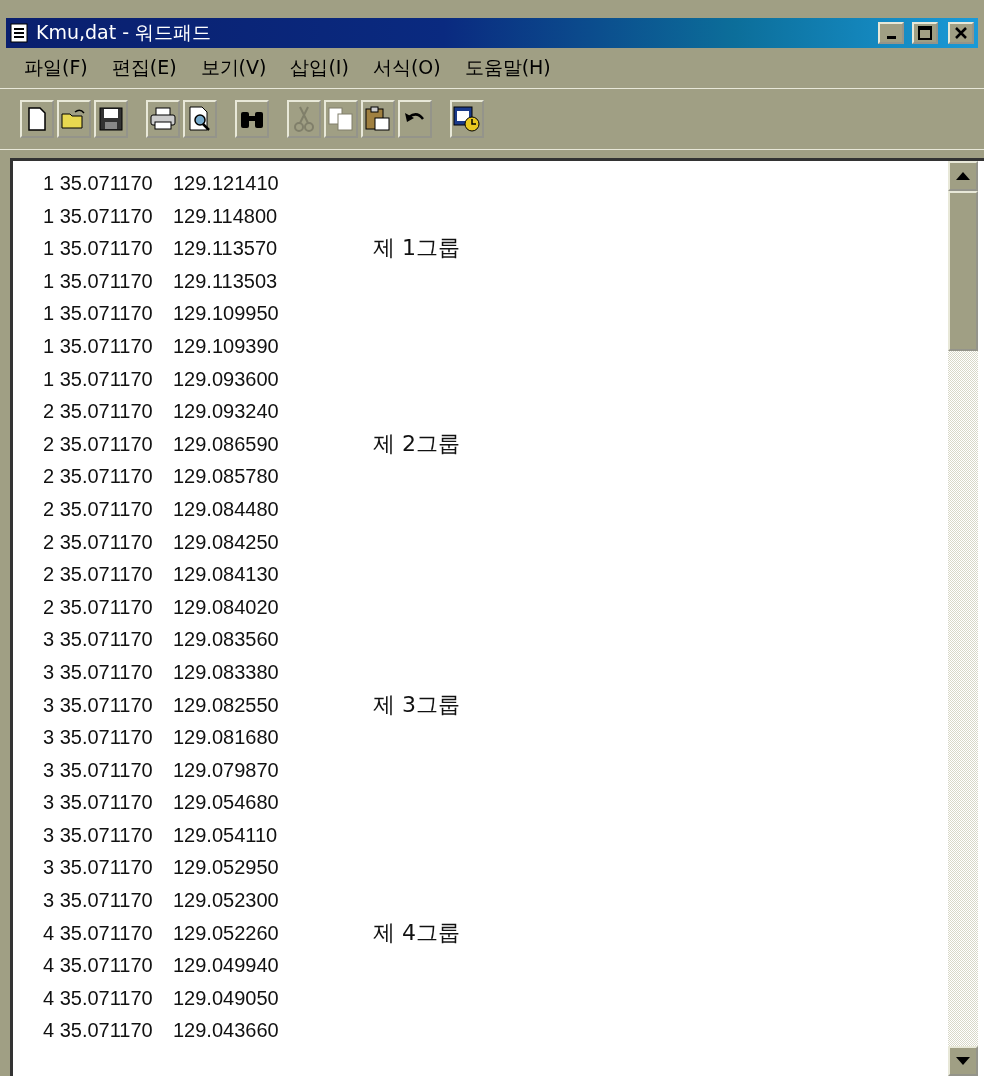 This screenshot has height=1076, width=984. I want to click on undo-button, so click(415, 119).